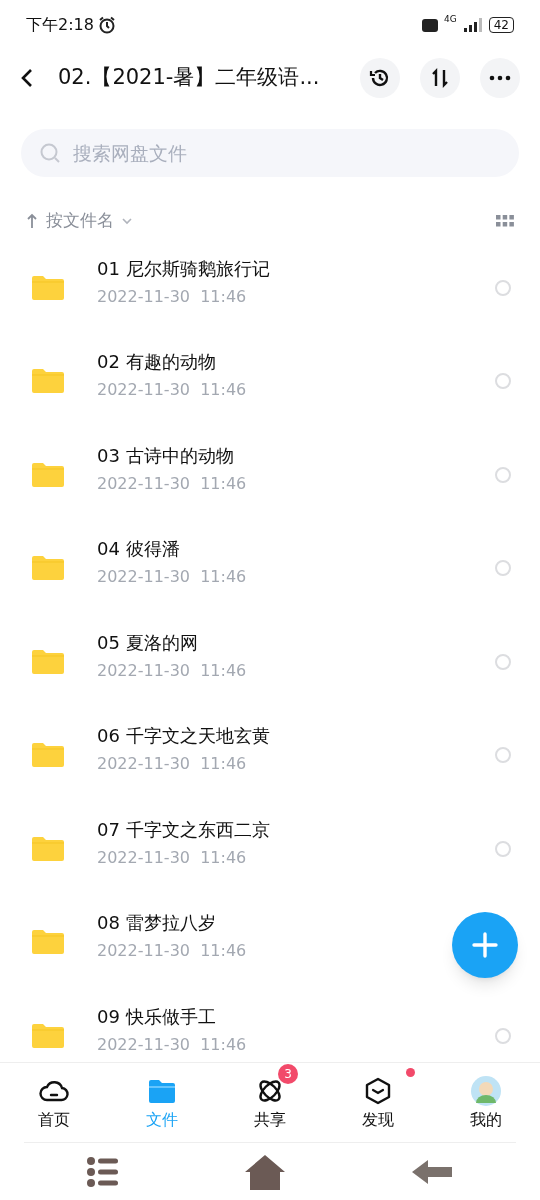 The image size is (540, 1200). What do you see at coordinates (156, 362) in the screenshot?
I see `file-name: 02 有趣的动物` at bounding box center [156, 362].